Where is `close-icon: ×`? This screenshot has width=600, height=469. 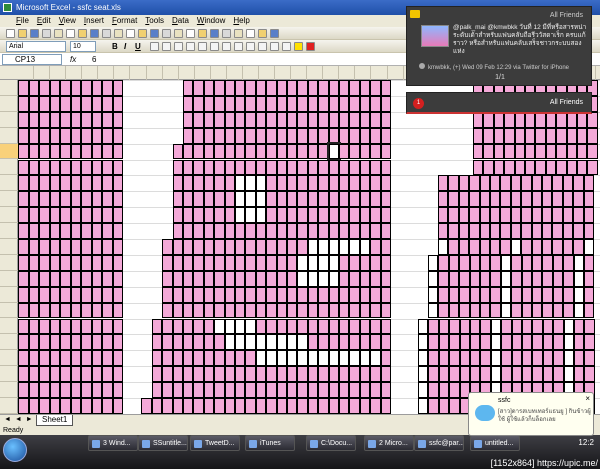
close-icon: × is located at coordinates (587, 398).